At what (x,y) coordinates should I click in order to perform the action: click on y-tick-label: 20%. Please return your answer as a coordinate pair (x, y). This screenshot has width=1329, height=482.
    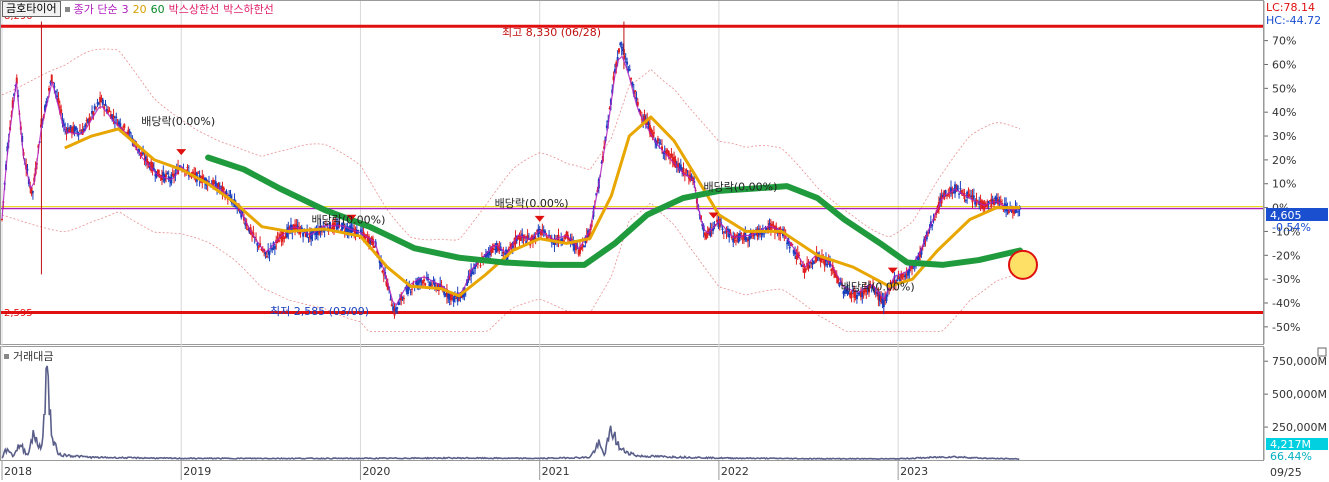
    Looking at the image, I should click on (1284, 160).